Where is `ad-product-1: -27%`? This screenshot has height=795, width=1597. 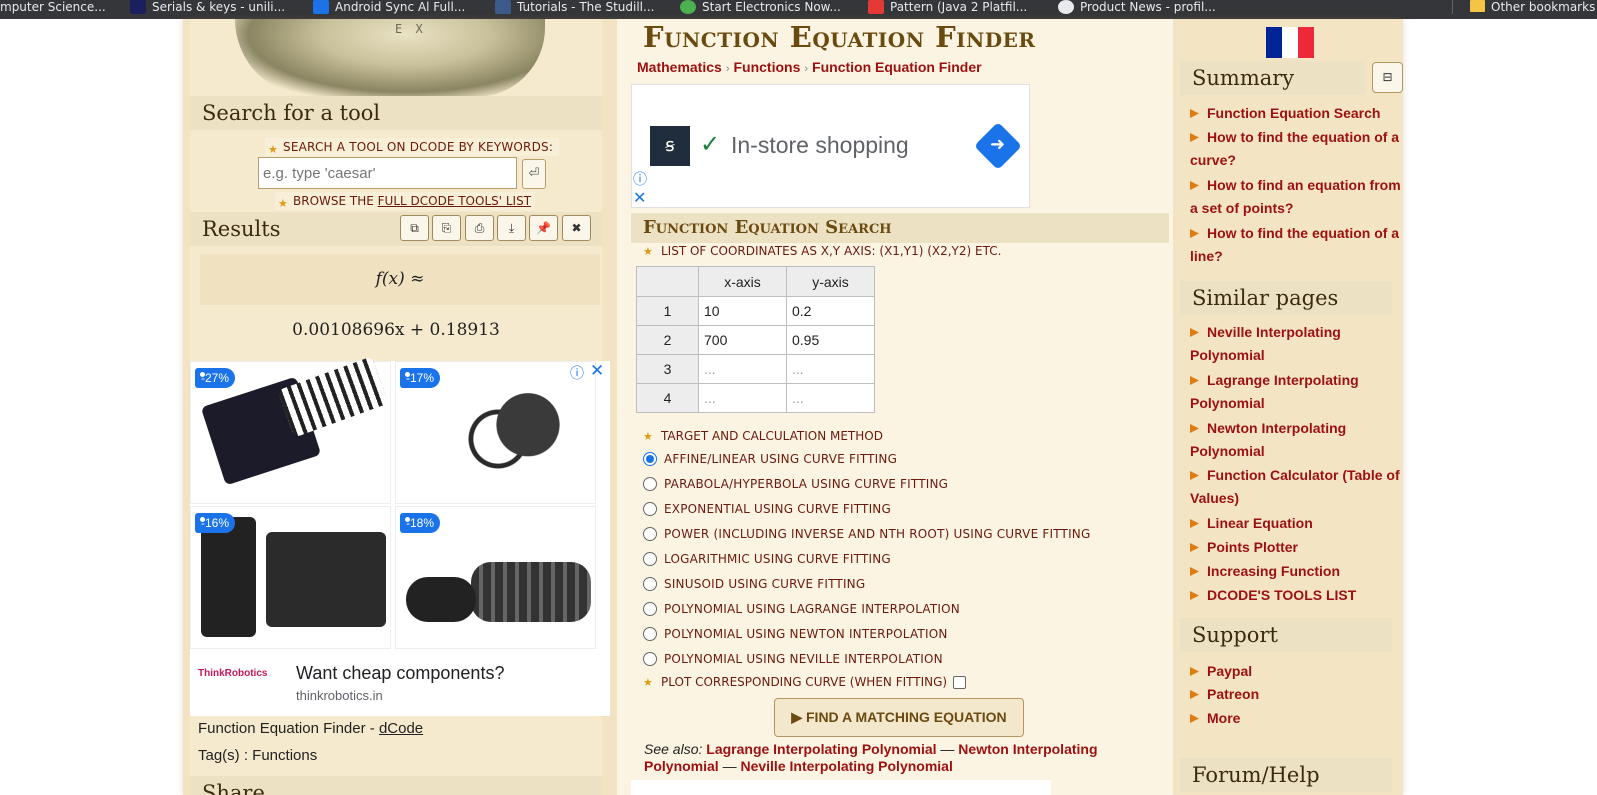
ad-product-1: -27% is located at coordinates (290, 430).